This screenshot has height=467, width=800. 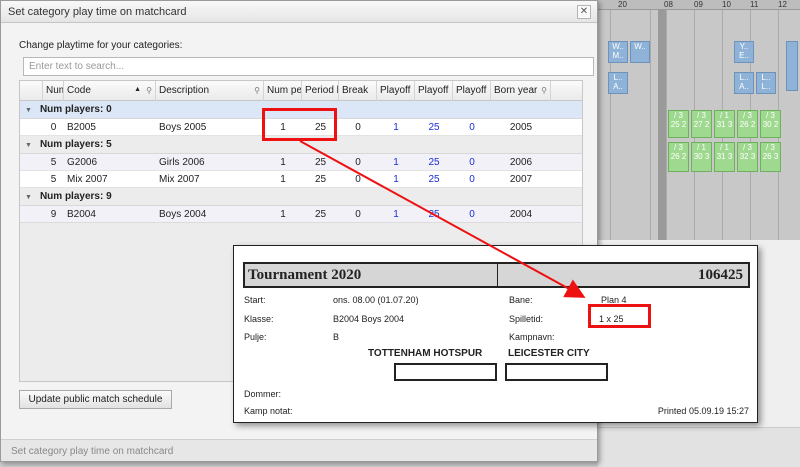 I want to click on cell-code: B2005, so click(x=81, y=127).